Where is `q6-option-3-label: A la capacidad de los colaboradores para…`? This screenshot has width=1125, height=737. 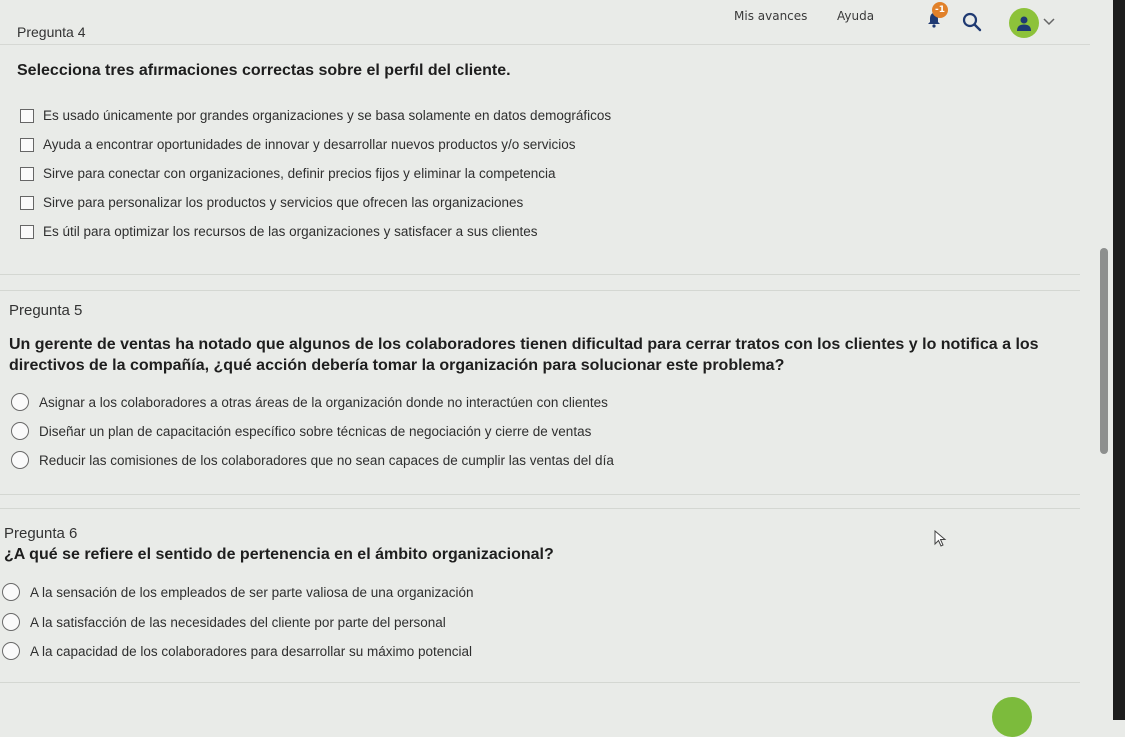 q6-option-3-label: A la capacidad de los colaboradores para… is located at coordinates (251, 651).